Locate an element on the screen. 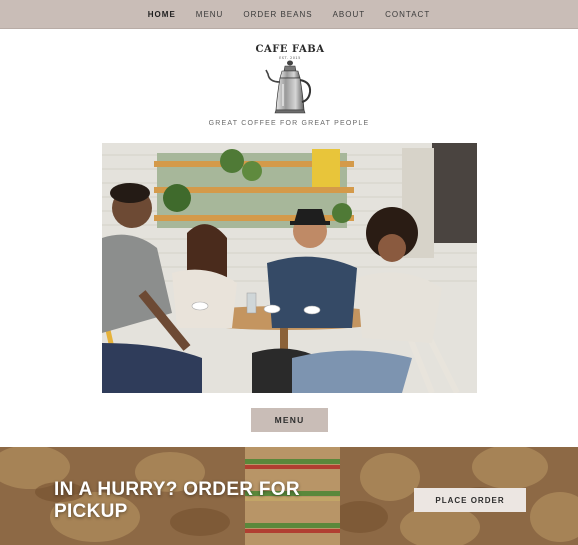 The height and width of the screenshot is (545, 578). cafe-logo: CAFE FABA EST. 2015 is located at coordinates (290, 79).